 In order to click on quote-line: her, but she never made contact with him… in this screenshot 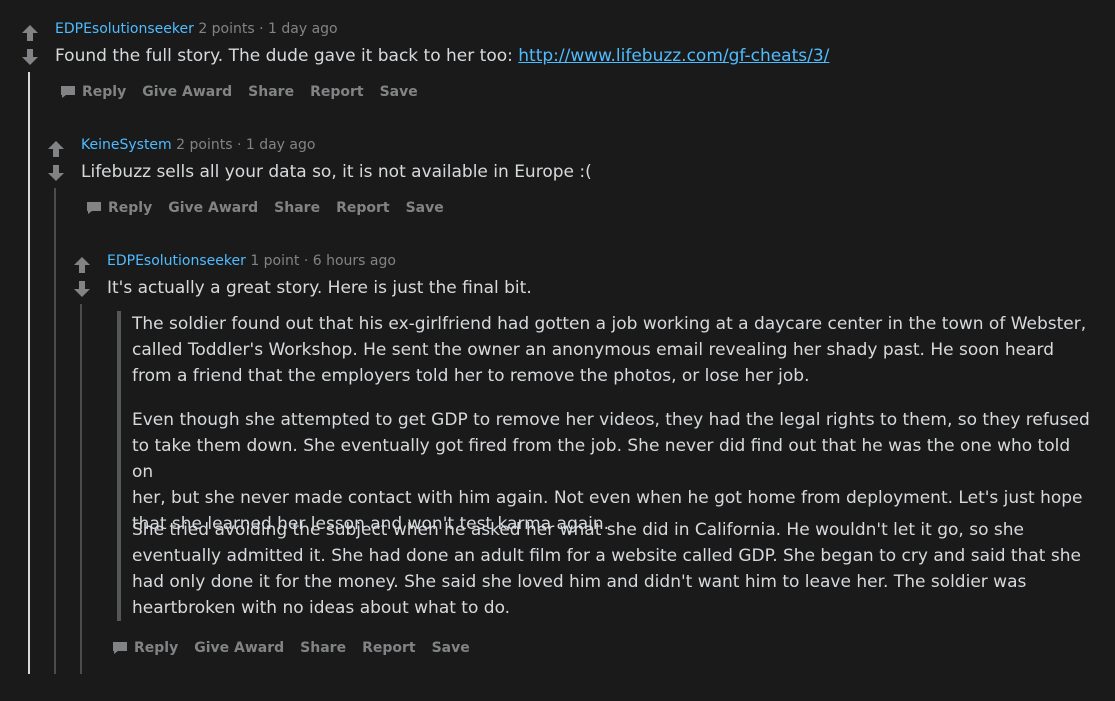, I will do `click(607, 498)`.